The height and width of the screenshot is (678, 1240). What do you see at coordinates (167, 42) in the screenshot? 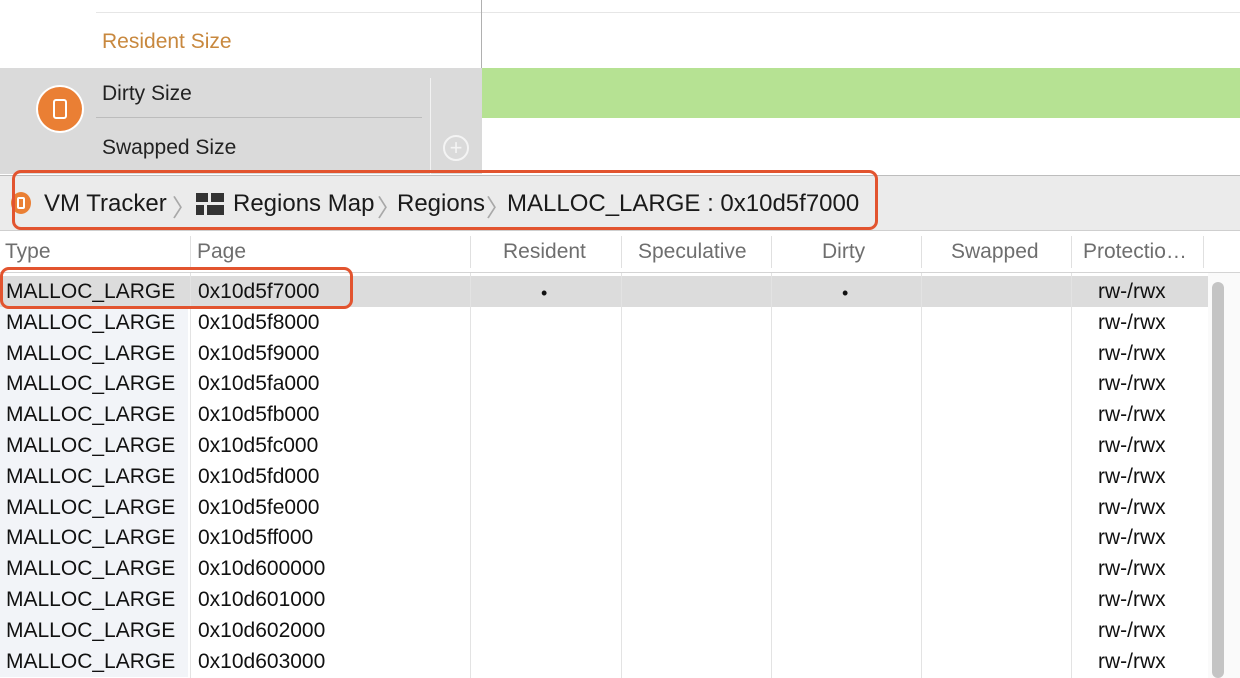
I see `resident-size-label: Resident Size` at bounding box center [167, 42].